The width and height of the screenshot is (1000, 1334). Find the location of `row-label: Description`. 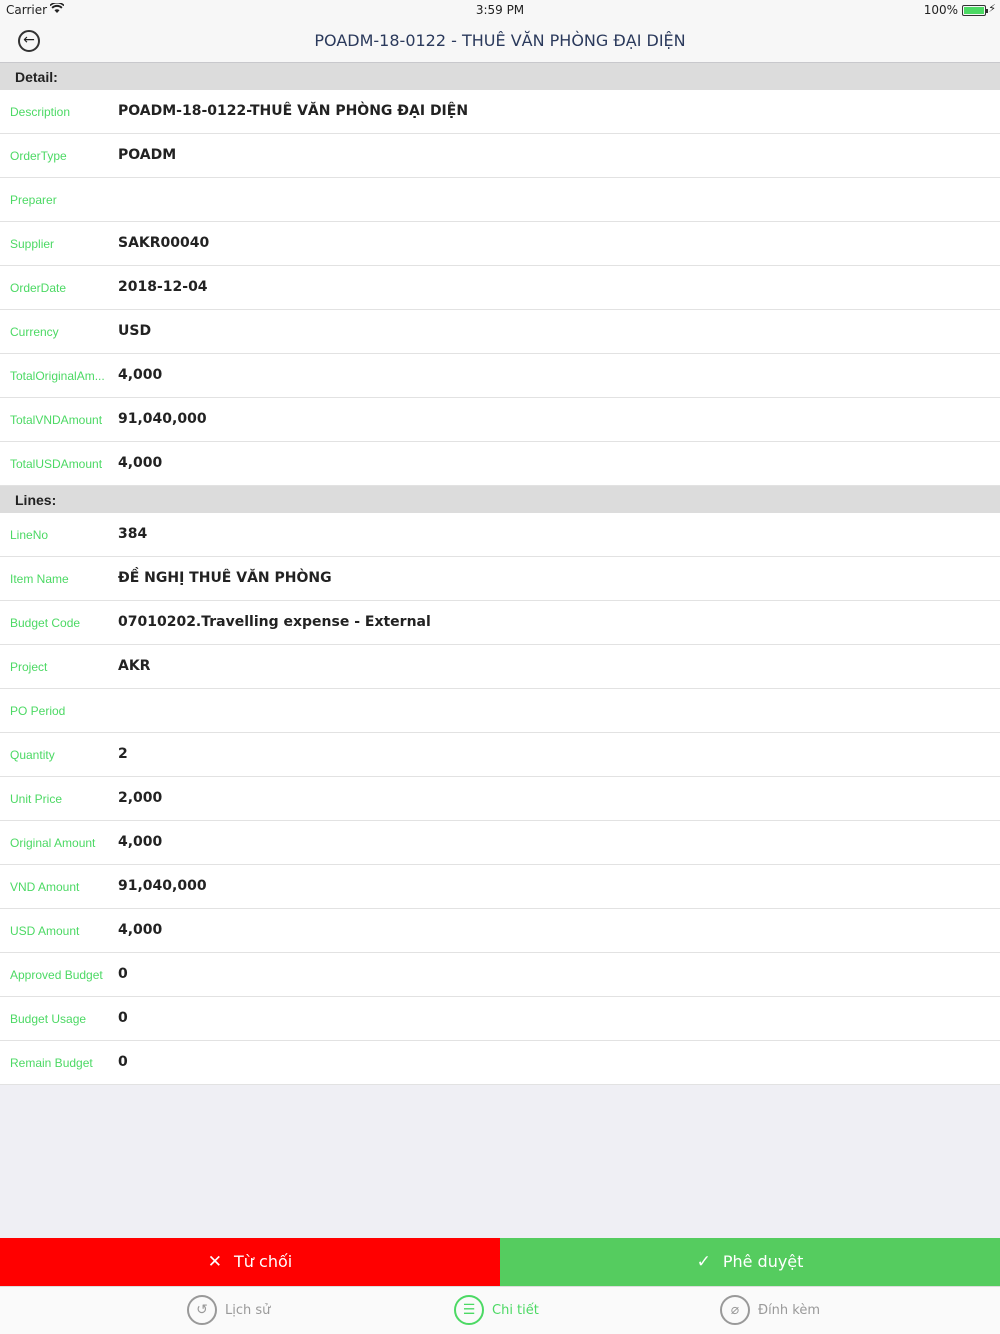

row-label: Description is located at coordinates (40, 112).